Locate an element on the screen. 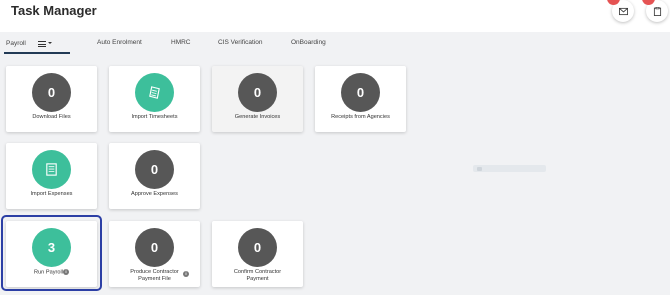 The width and height of the screenshot is (670, 295). header-bar: Task Manager 0 0 is located at coordinates (335, 16).